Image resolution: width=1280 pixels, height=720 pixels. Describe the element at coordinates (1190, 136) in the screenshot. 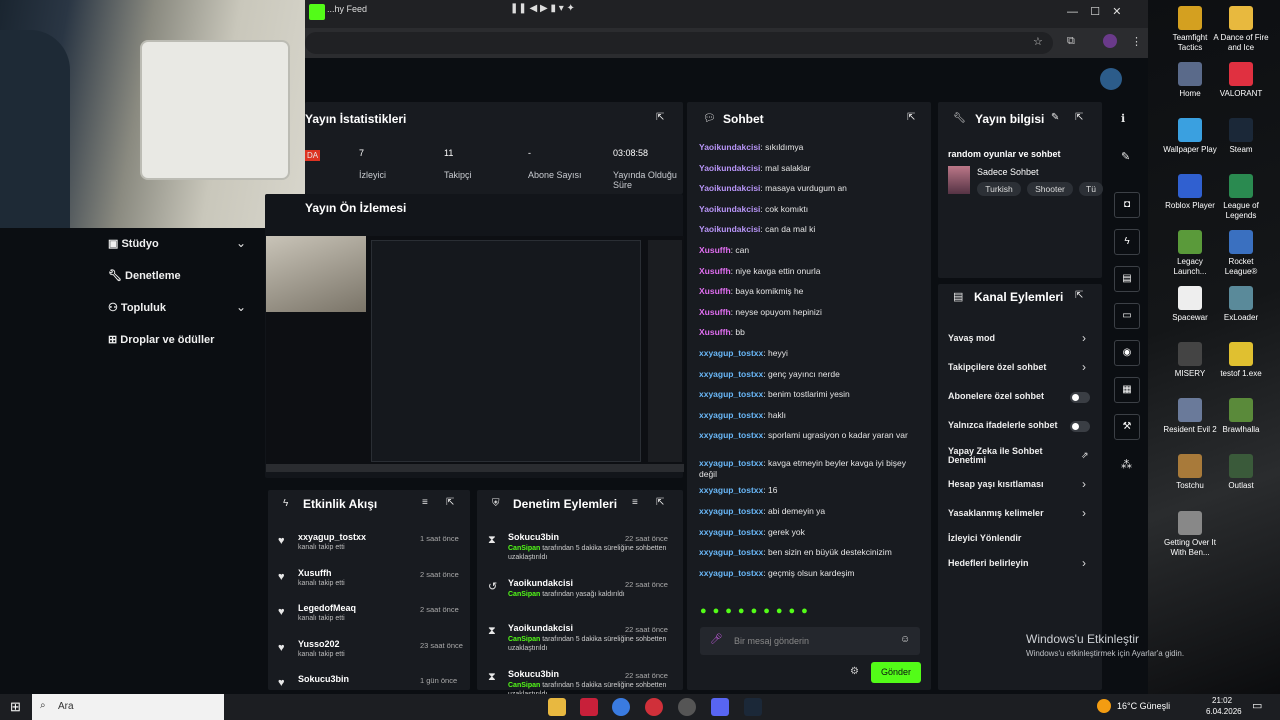

I see `desktop-shortcut: Wallpaper Play` at that location.